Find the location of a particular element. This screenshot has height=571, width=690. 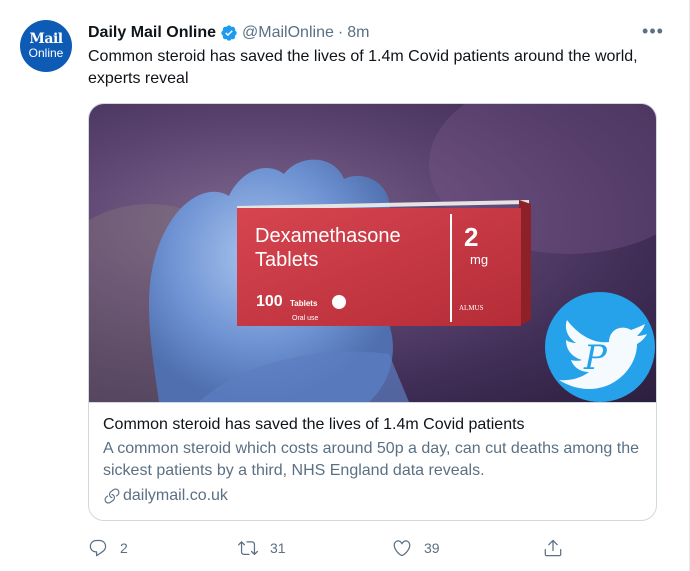

dose-unit: mg is located at coordinates (479, 259).